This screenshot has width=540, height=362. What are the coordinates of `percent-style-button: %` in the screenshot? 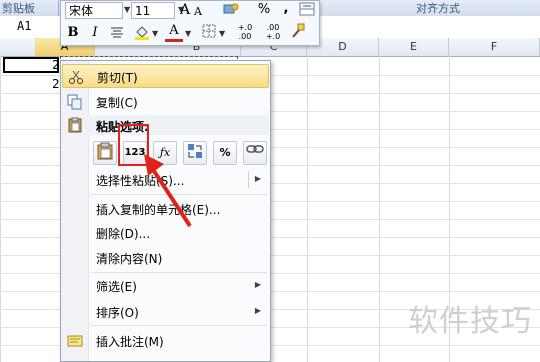 It's located at (264, 10).